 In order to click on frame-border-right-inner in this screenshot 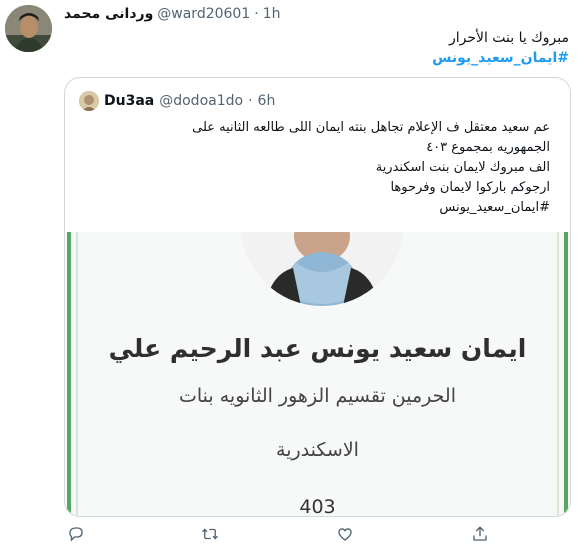, I will do `click(558, 374)`.